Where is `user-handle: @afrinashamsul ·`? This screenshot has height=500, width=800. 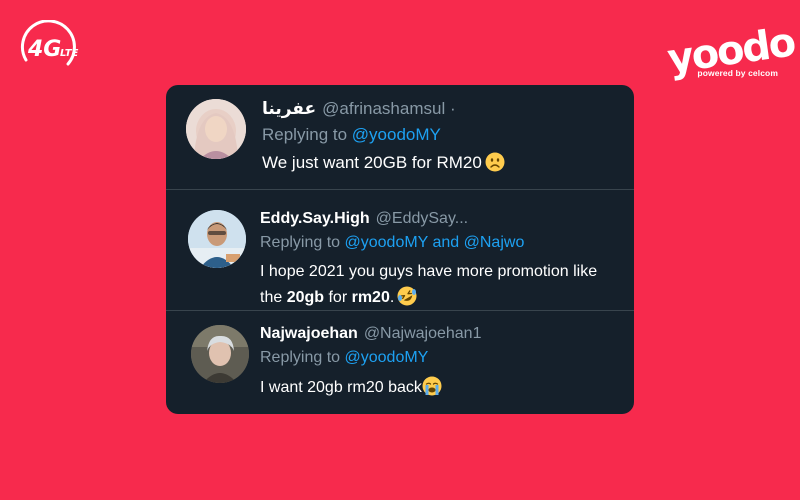
user-handle: @afrinashamsul · is located at coordinates (388, 108).